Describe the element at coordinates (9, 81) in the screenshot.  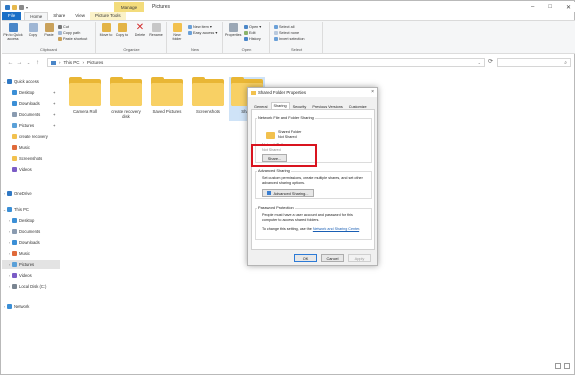
I see `star-icon` at that location.